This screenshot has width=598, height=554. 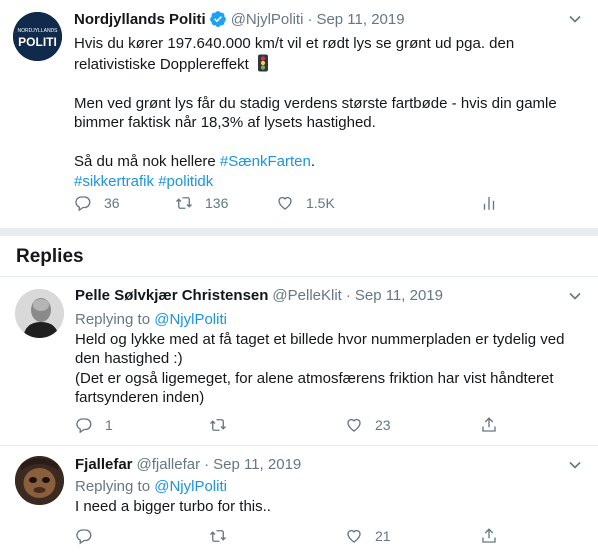 I want to click on reply-button, so click(x=84, y=536).